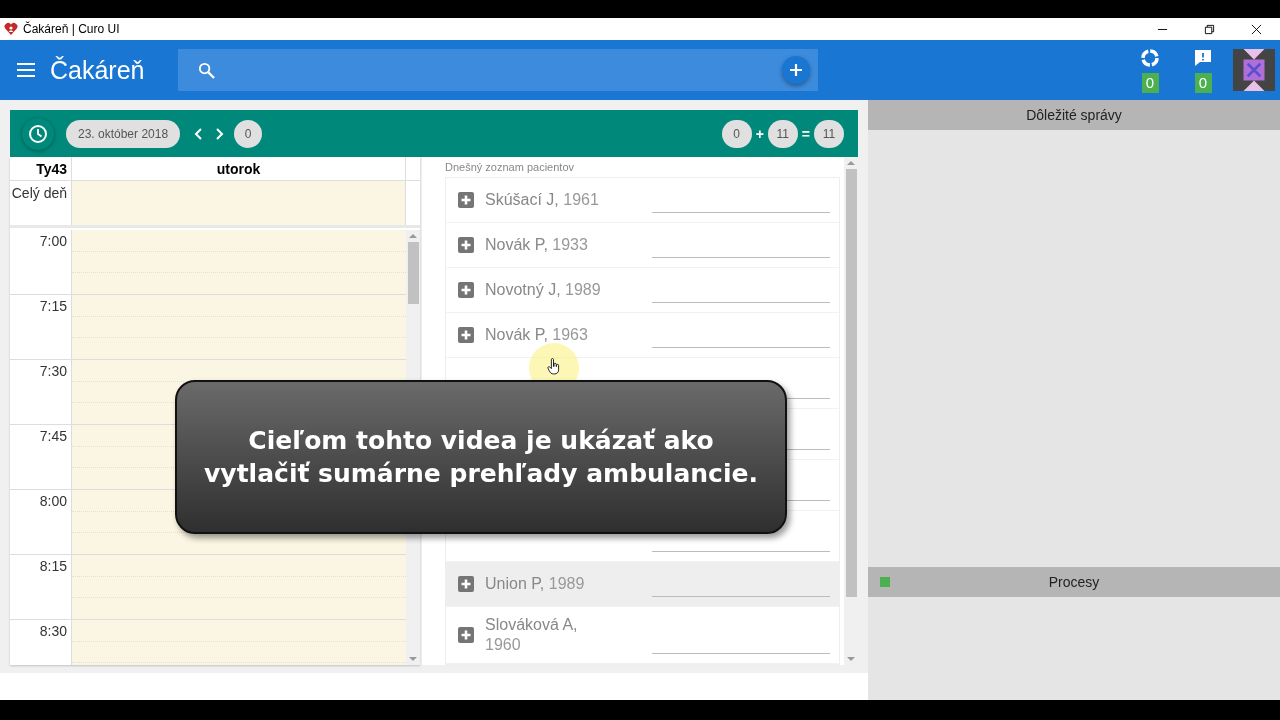 Image resolution: width=1280 pixels, height=720 pixels. What do you see at coordinates (238, 169) in the screenshot?
I see `day-header: utorok` at bounding box center [238, 169].